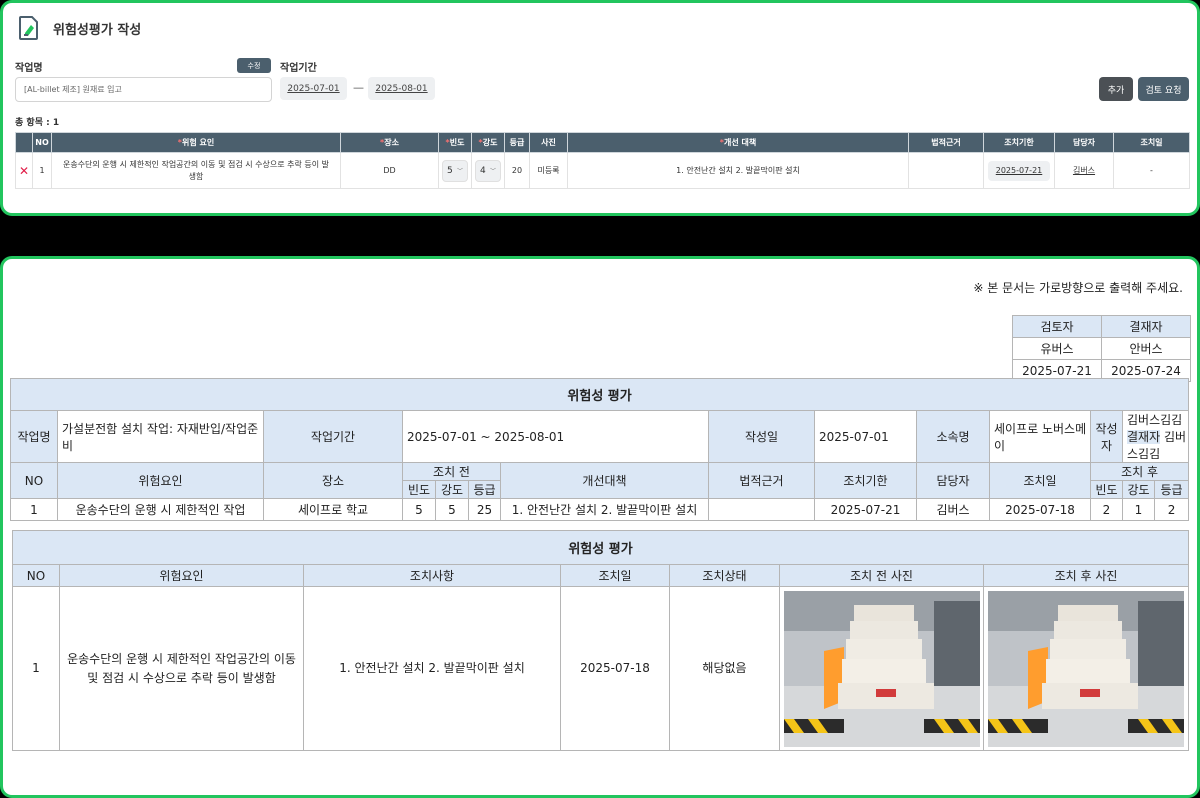 This screenshot has width=1200, height=798. I want to click on period-label: 작업기간, so click(298, 68).